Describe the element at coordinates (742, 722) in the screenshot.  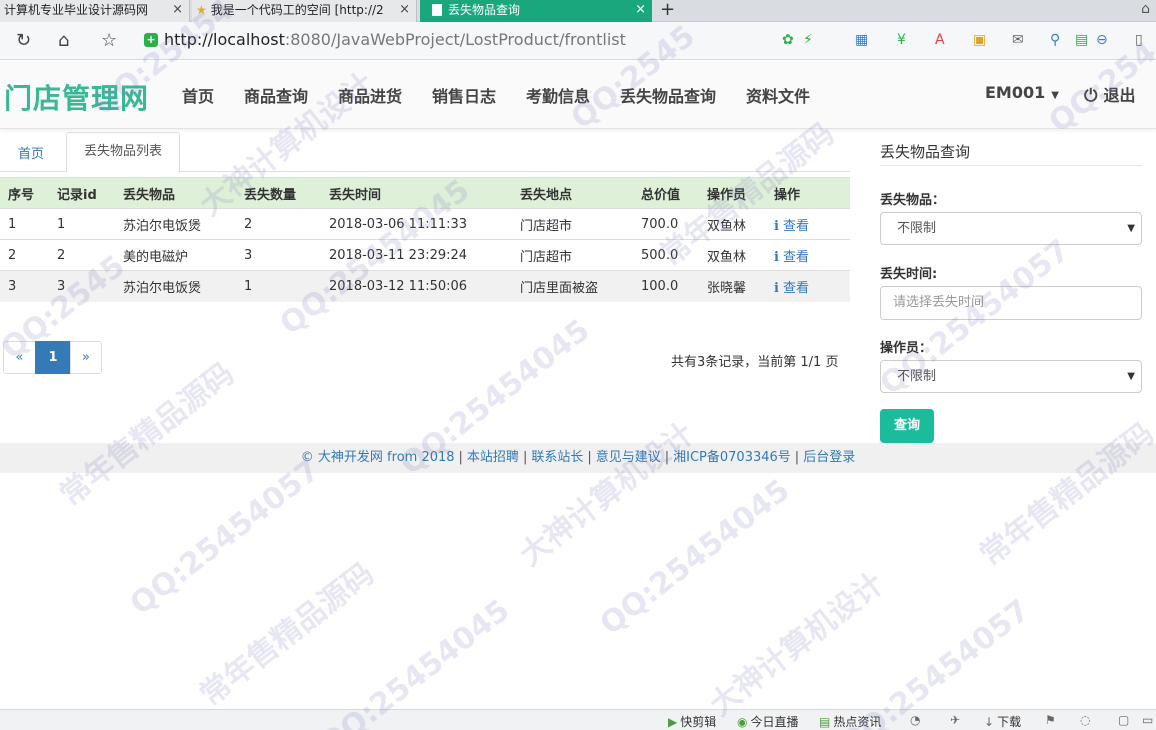
I see `circle-play-icon: ◉` at that location.